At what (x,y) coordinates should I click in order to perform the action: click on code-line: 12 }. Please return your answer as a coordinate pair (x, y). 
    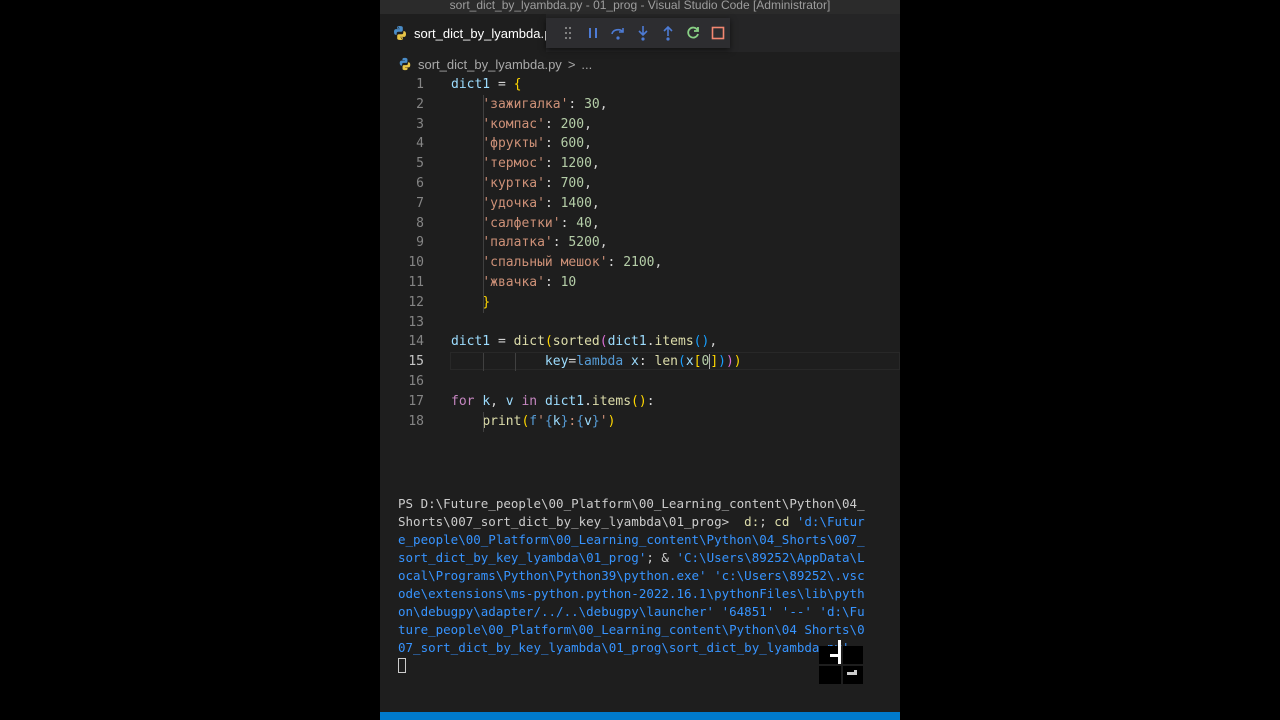
    Looking at the image, I should click on (640, 303).